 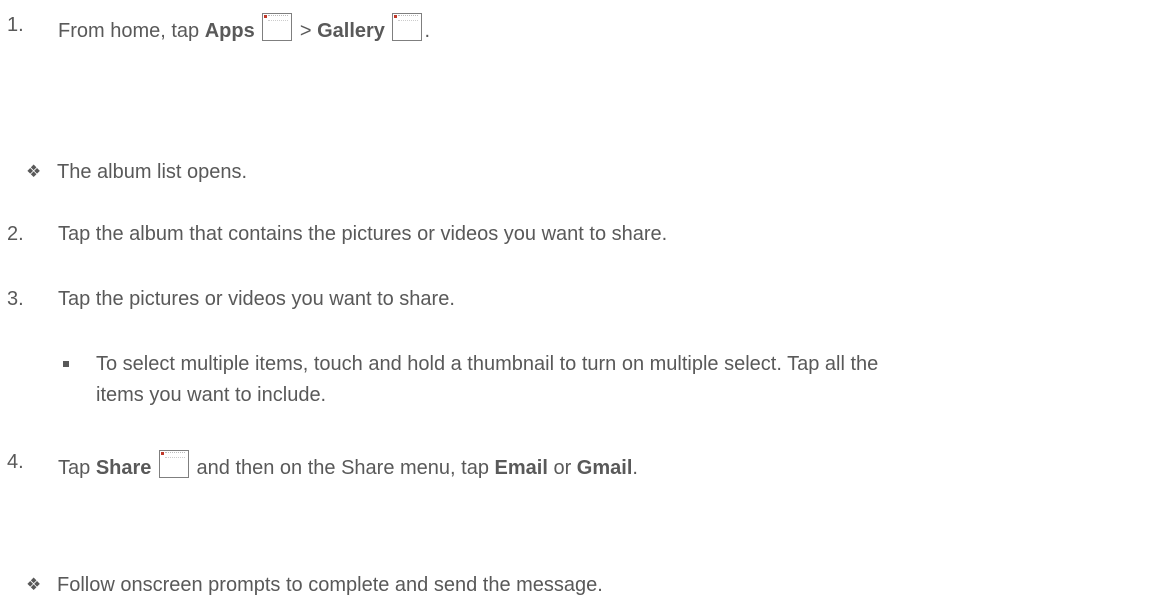 What do you see at coordinates (562, 468) in the screenshot?
I see `step-text-part: or` at bounding box center [562, 468].